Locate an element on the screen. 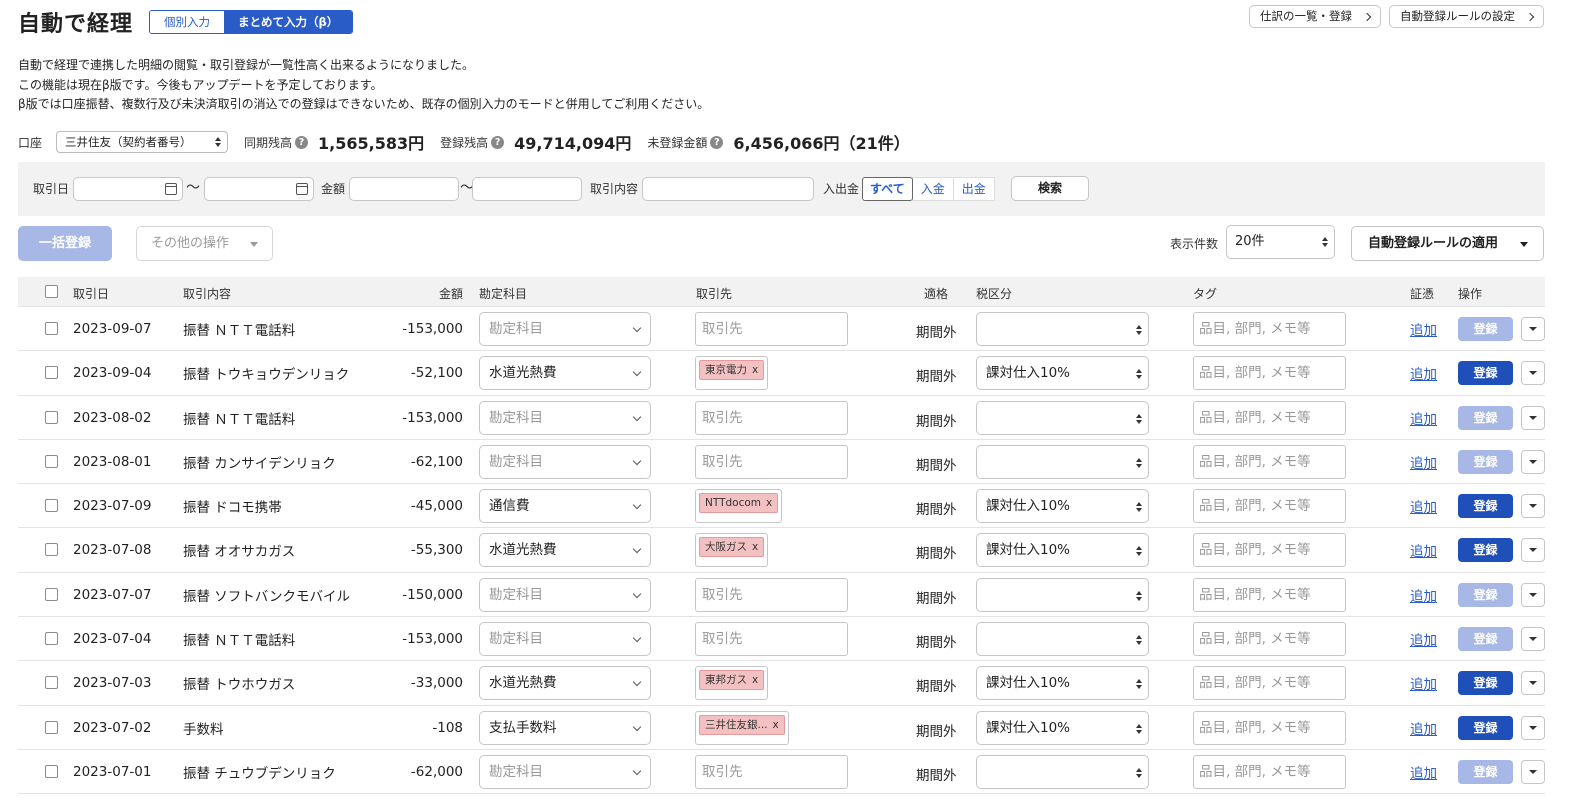 The height and width of the screenshot is (809, 1594). partner-field: 東邦ガス x is located at coordinates (732, 683).